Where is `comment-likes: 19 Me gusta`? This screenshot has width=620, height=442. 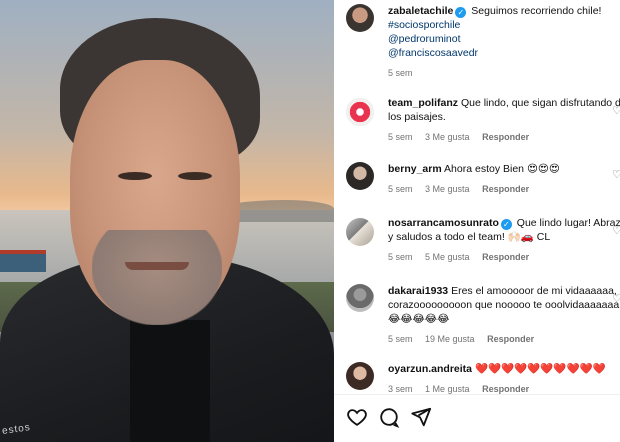
comment-likes: 19 Me gusta is located at coordinates (450, 339).